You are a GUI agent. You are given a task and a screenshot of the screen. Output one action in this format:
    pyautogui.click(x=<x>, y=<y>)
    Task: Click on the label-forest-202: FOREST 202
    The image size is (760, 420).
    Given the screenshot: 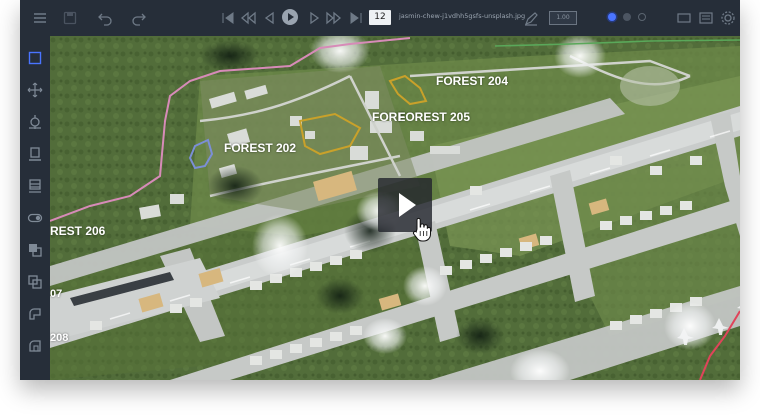 What is the action you would take?
    pyautogui.click(x=260, y=148)
    